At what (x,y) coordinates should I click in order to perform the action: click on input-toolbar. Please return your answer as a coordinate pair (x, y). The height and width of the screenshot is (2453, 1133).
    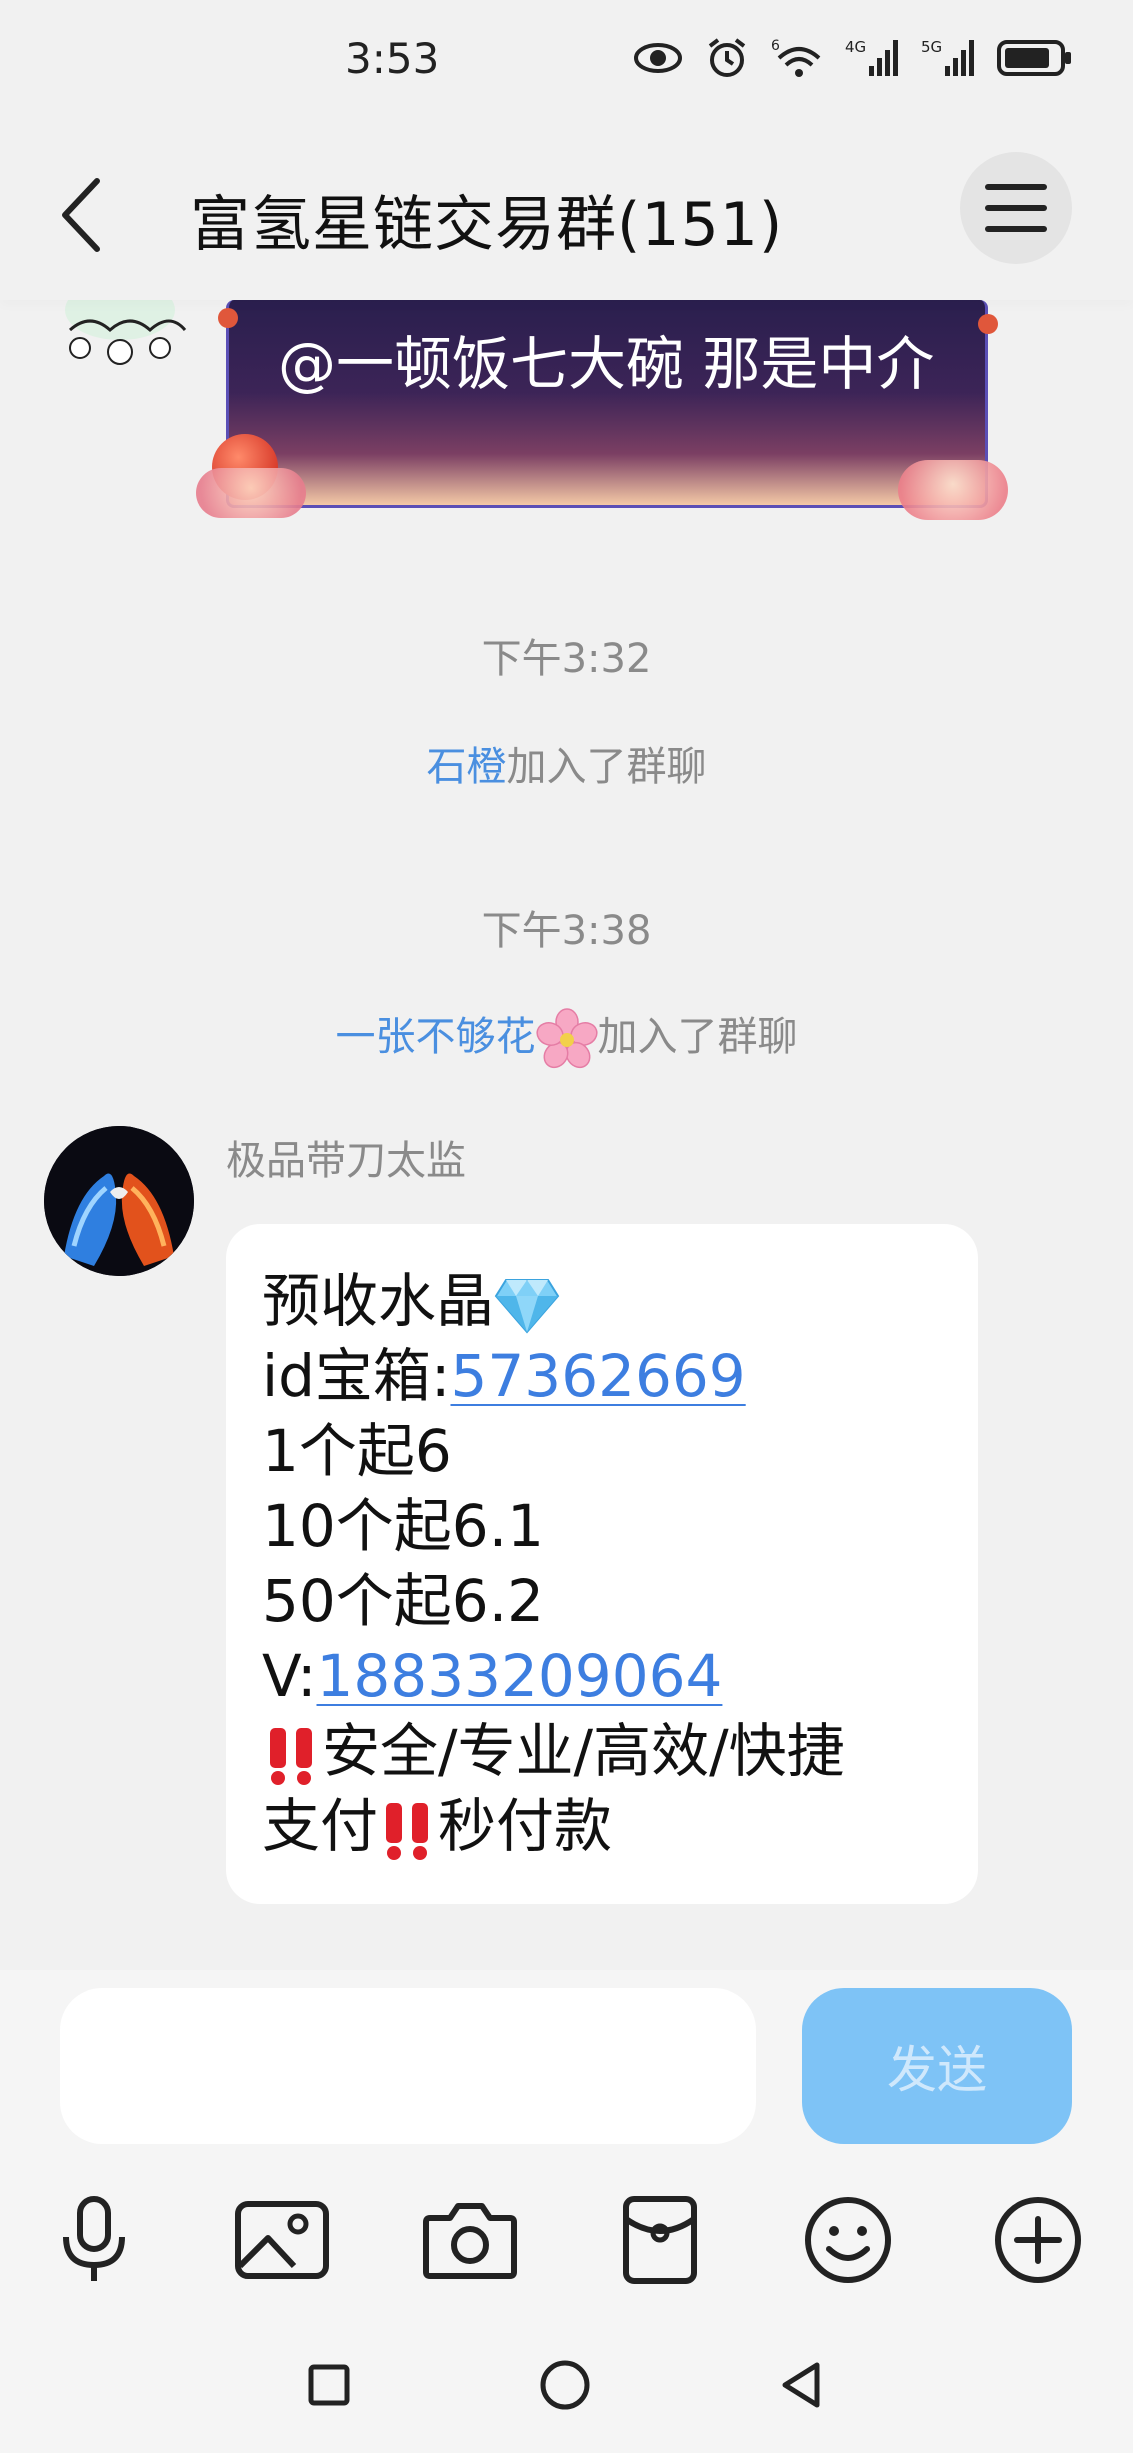
    Looking at the image, I should click on (566, 2235).